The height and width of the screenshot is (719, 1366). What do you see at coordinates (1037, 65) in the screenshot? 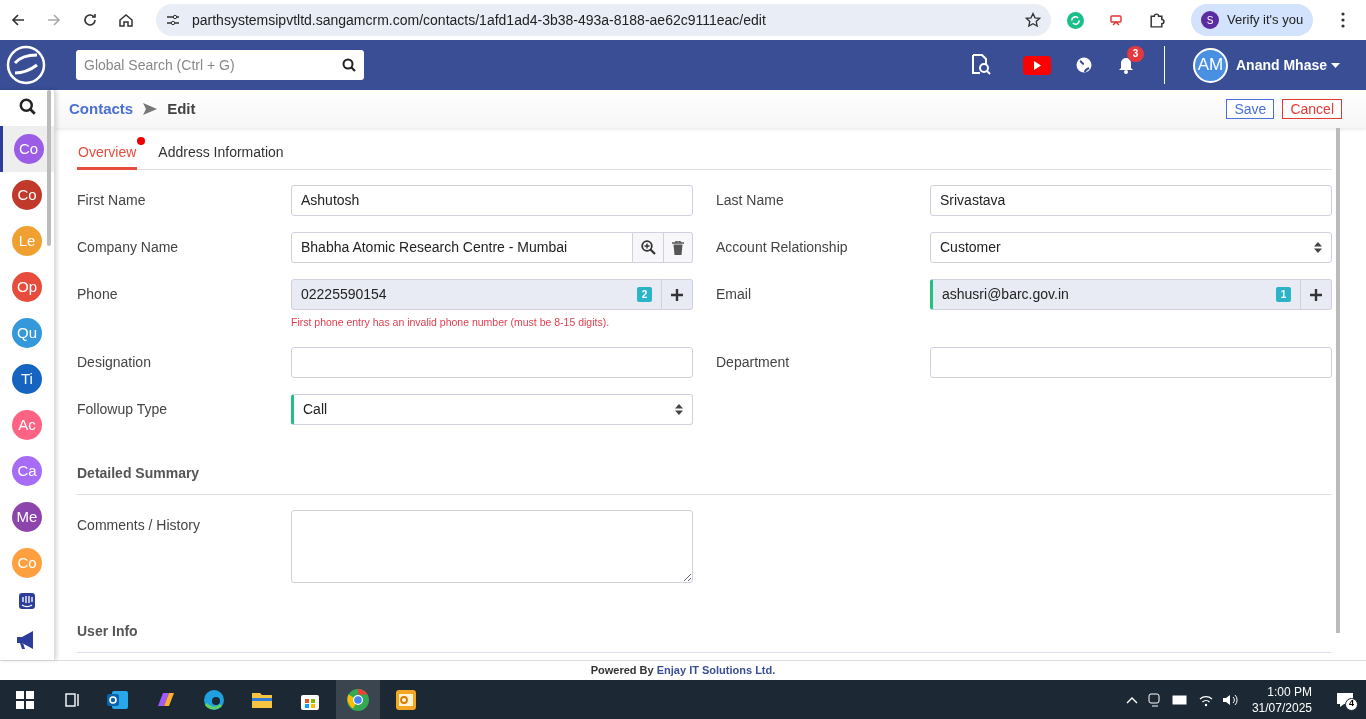
I see `video-play-icon` at bounding box center [1037, 65].